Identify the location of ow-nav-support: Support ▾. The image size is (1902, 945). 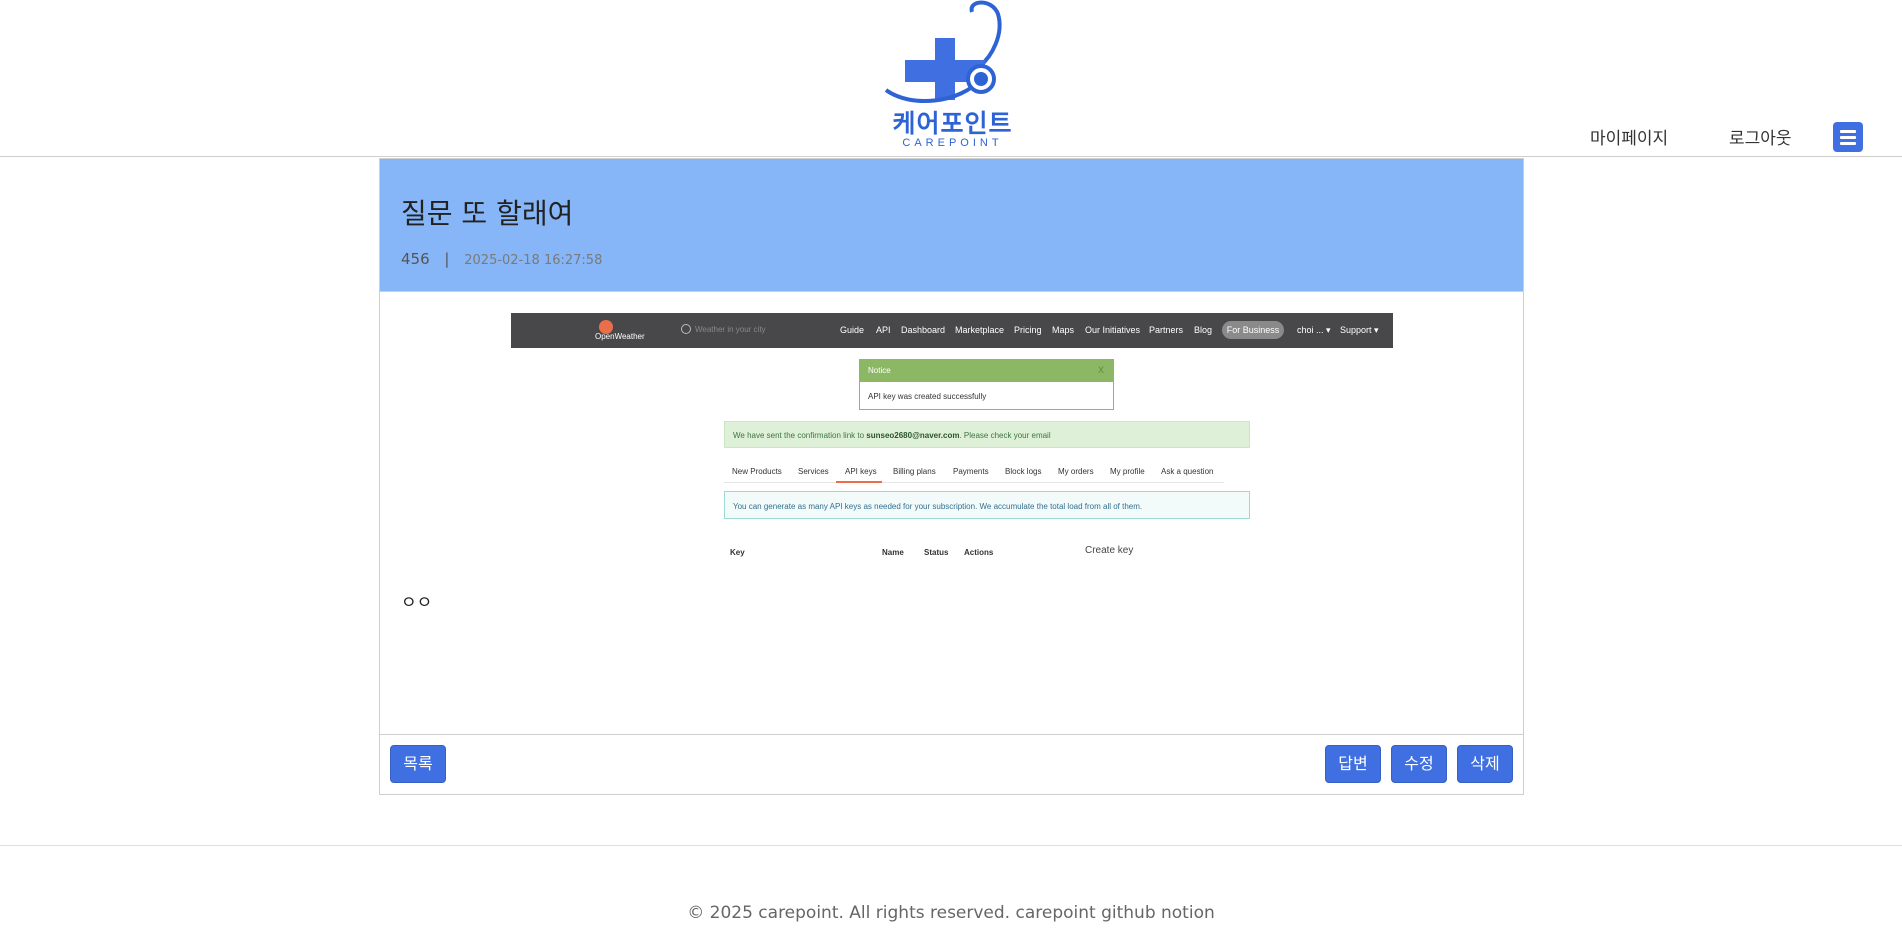
(1359, 330).